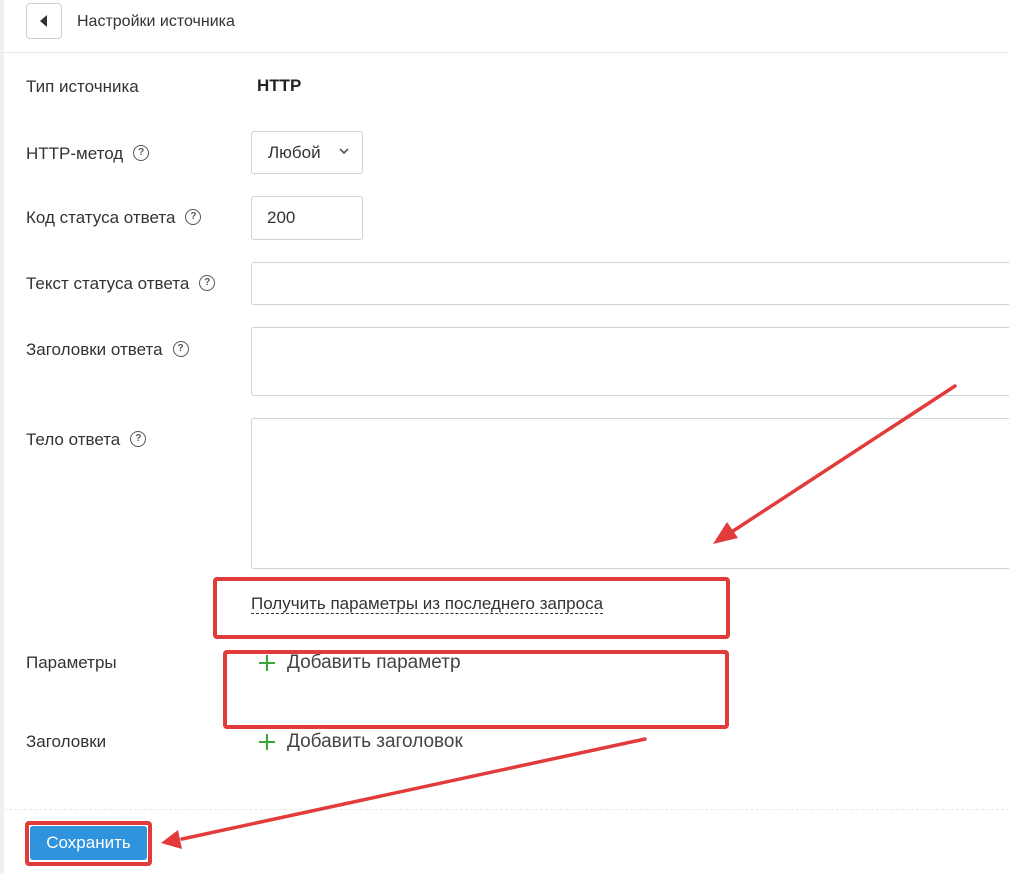 This screenshot has width=1009, height=874. I want to click on fetch-params-link: Получить параметры из последнего запроса, so click(427, 604).